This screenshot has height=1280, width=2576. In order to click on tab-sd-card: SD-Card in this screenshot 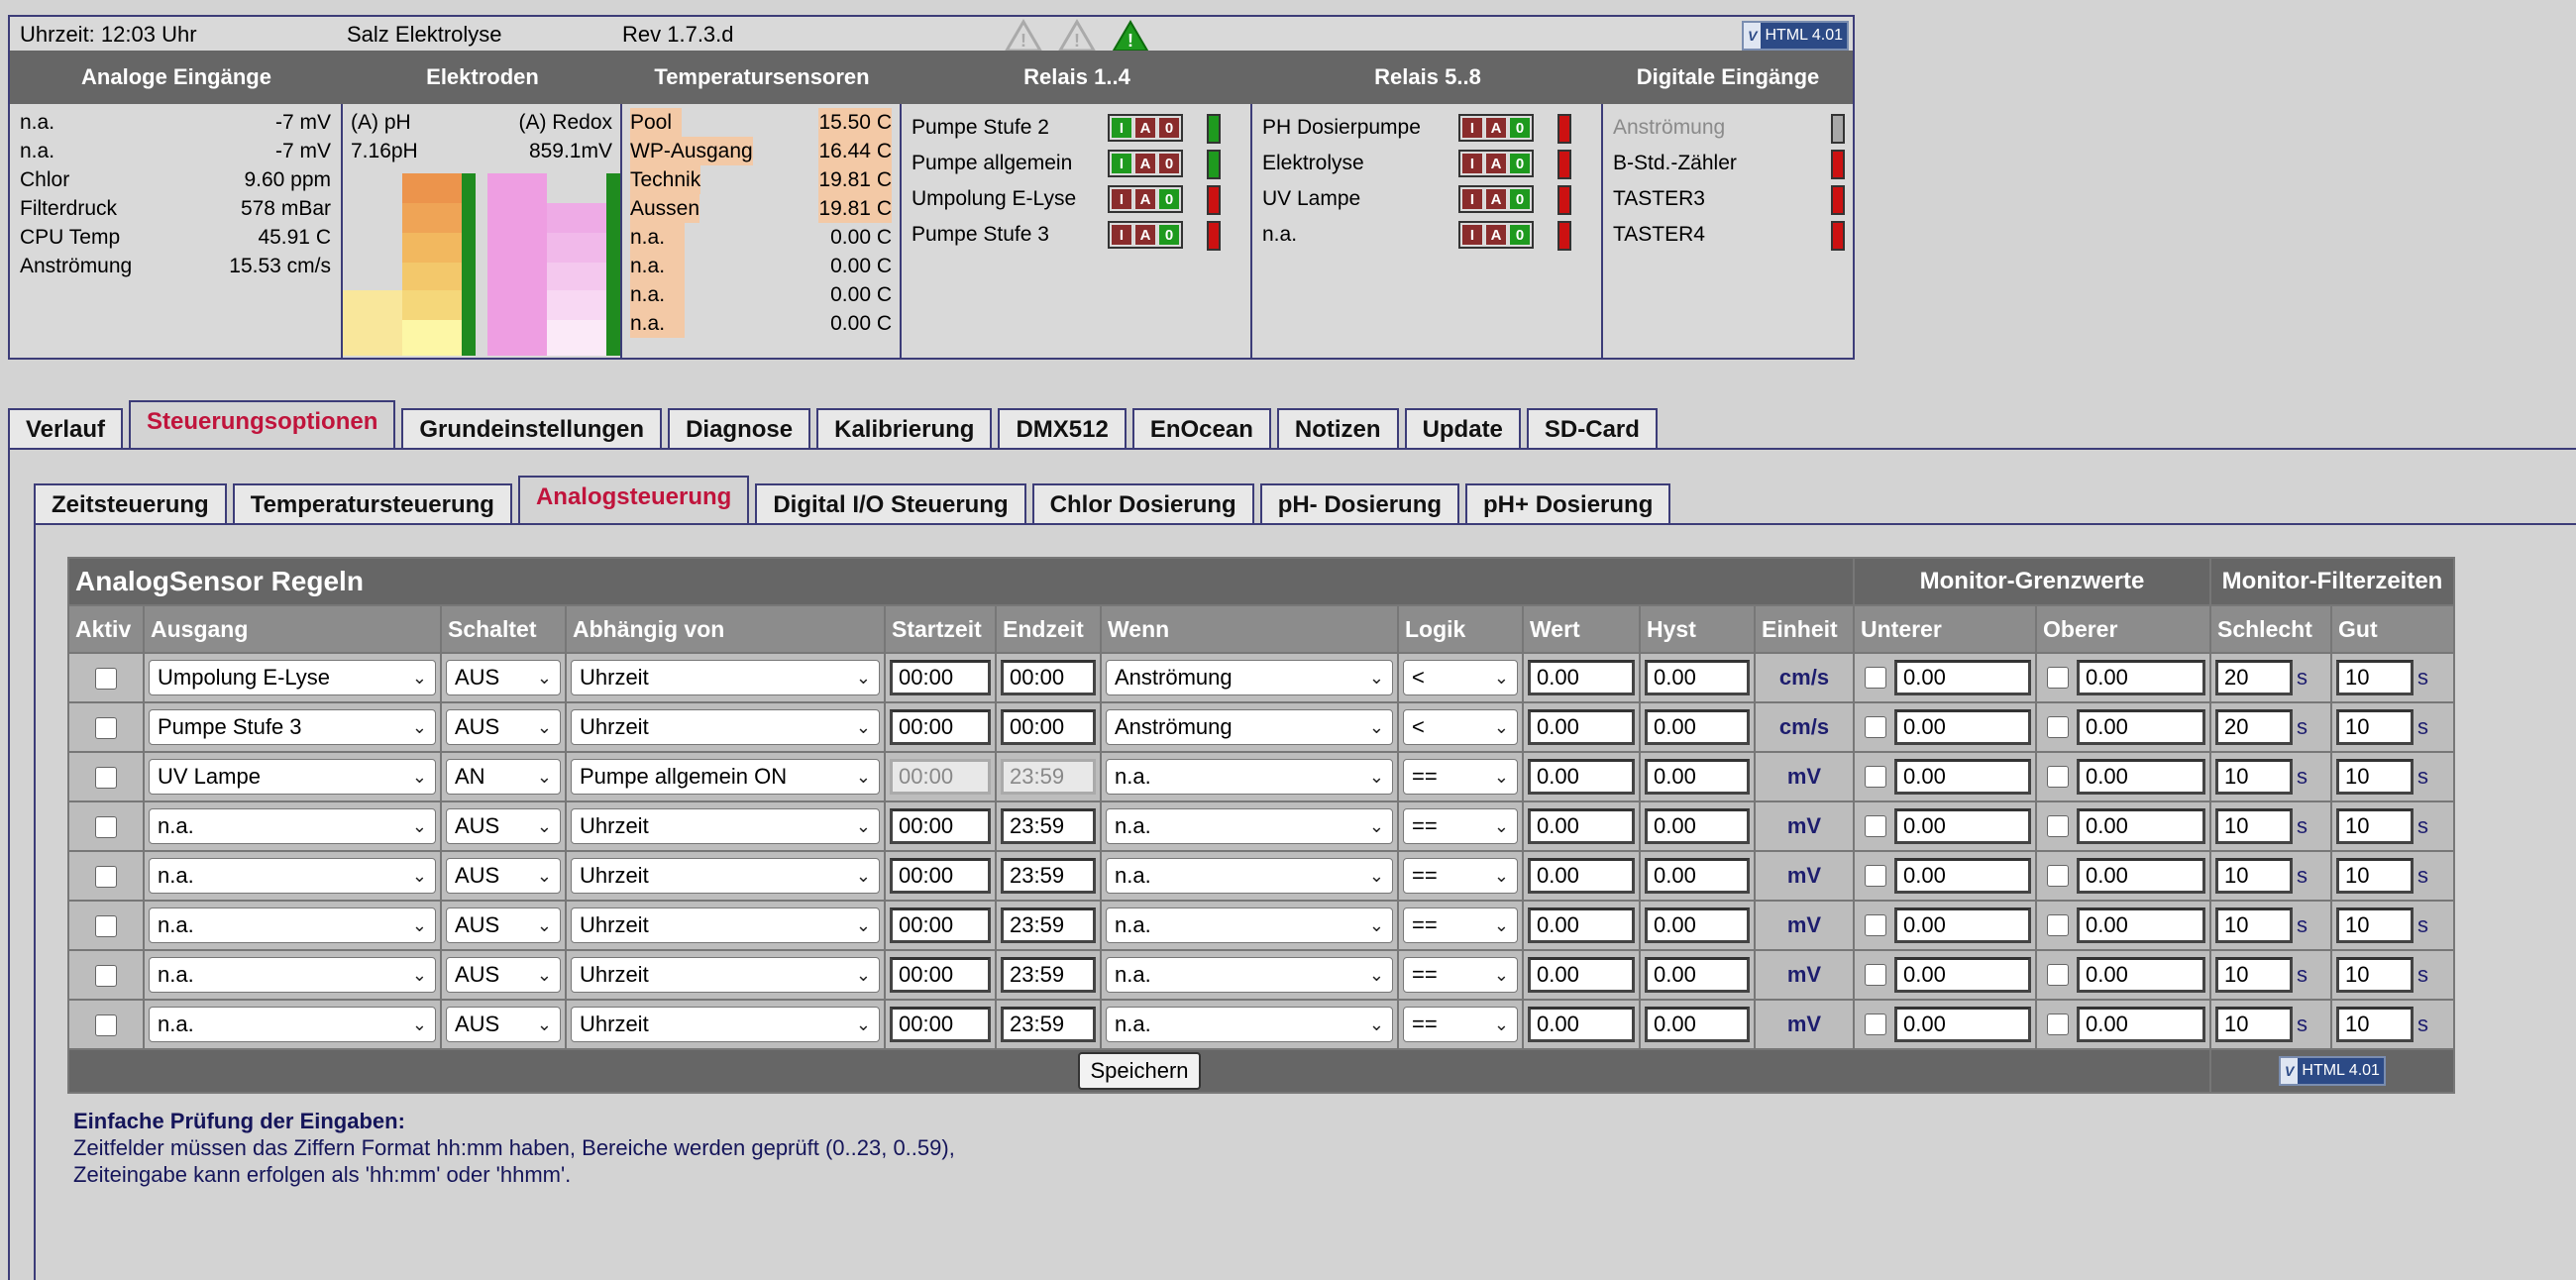, I will do `click(1592, 428)`.